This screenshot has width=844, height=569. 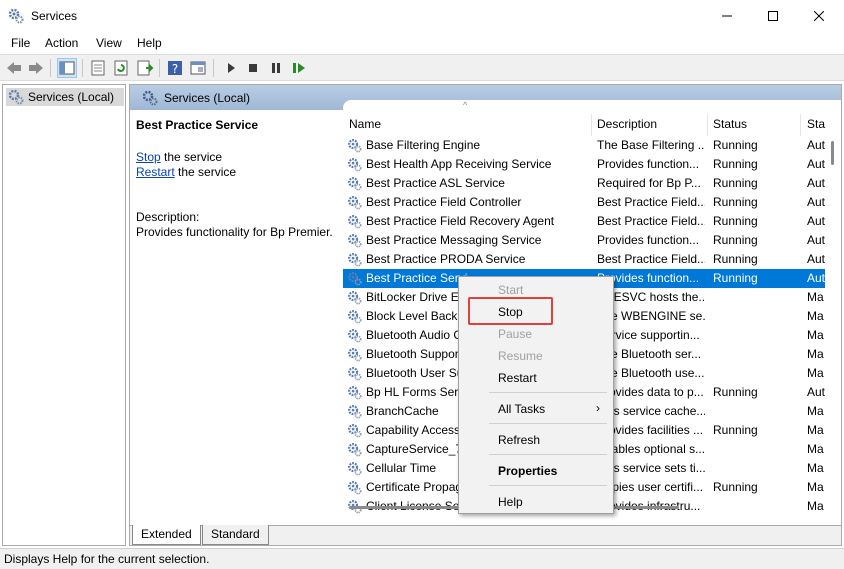 I want to click on console-window-icon, so click(x=198, y=68).